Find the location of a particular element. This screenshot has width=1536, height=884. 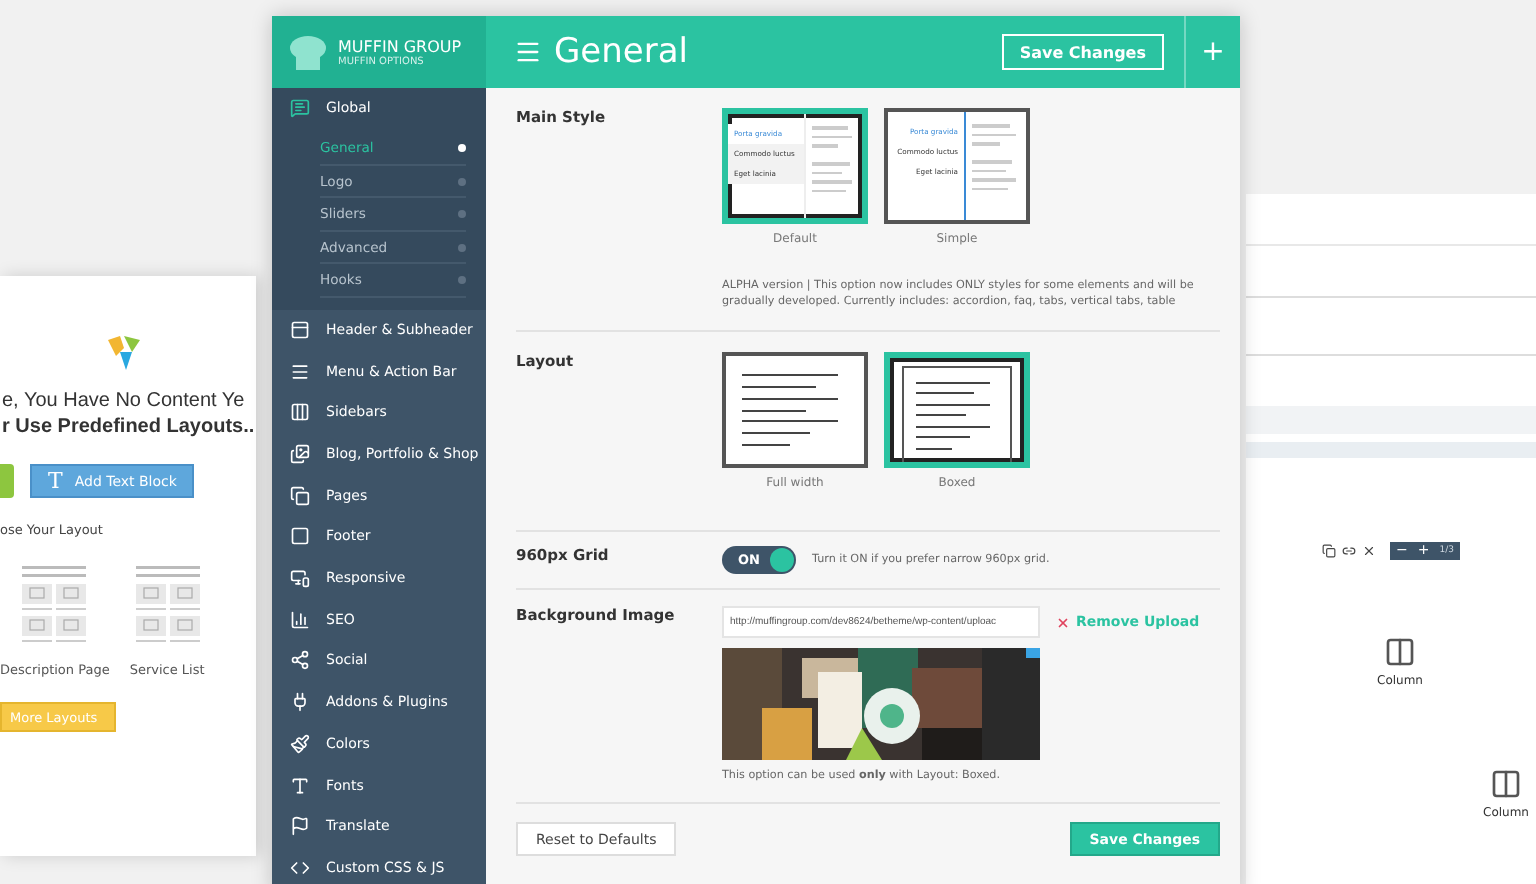

page-title: General is located at coordinates (621, 52).